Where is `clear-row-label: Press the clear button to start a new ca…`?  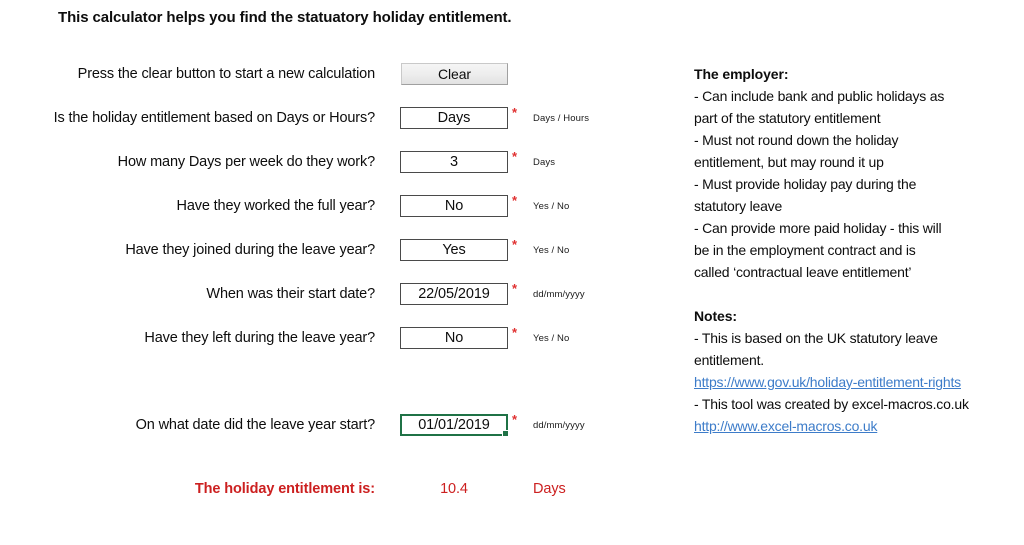 clear-row-label: Press the clear button to start a new ca… is located at coordinates (226, 74).